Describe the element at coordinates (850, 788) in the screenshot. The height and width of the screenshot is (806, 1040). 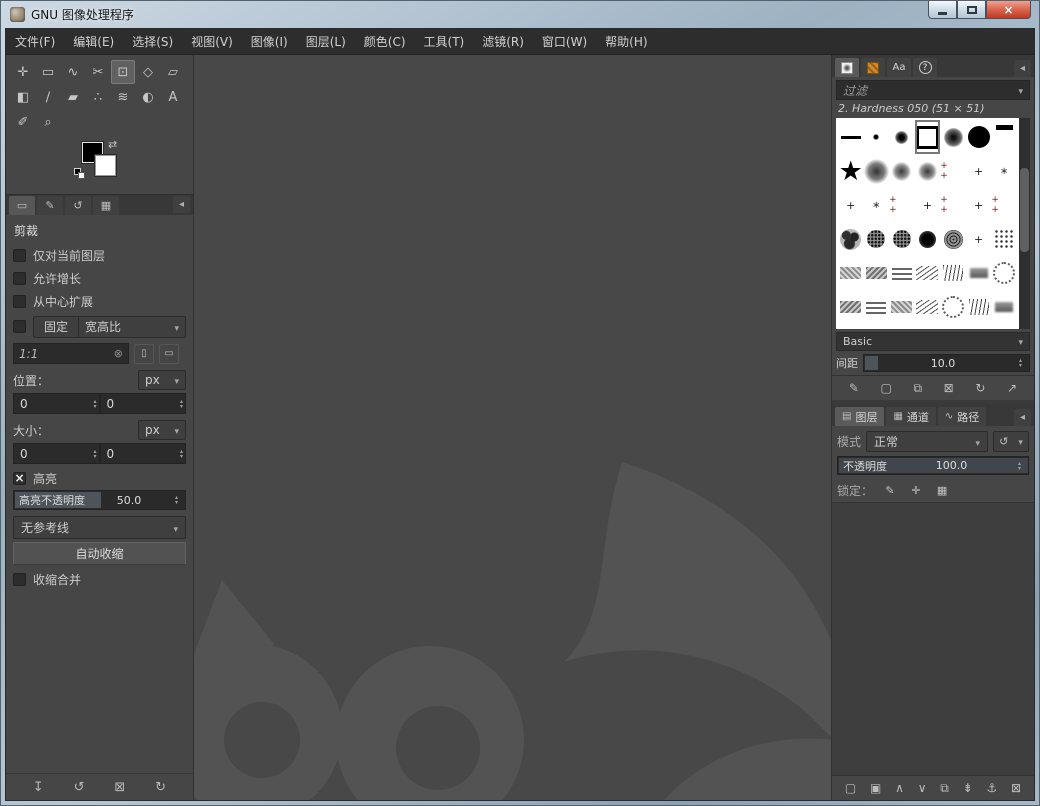
I see `new-layer-icon: ▢` at that location.